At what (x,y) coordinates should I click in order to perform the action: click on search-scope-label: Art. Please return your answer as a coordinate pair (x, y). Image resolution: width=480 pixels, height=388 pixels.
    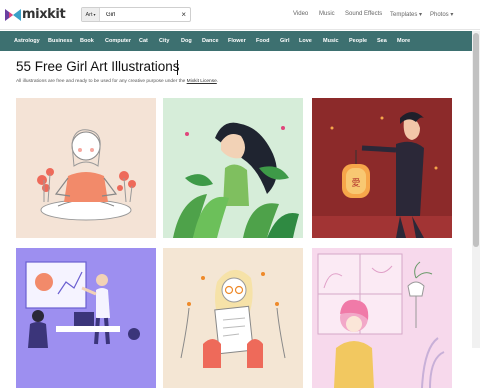
    Looking at the image, I should click on (89, 14).